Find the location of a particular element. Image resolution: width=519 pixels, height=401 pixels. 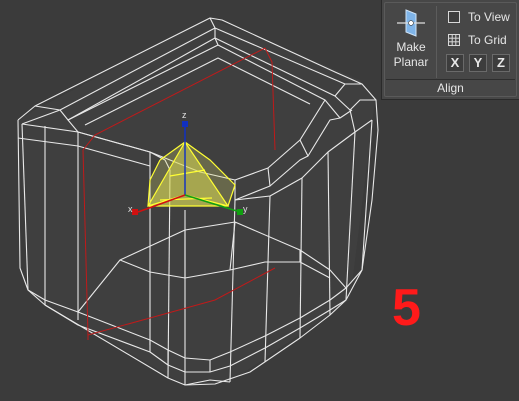

align-ribbon-group: Make Planar To View To Grid X Y Z Align is located at coordinates (450, 50).